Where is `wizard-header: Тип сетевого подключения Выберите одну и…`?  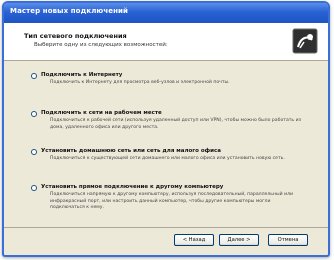 wizard-header: Тип сетевого подключения Выберите одну и… is located at coordinates (166, 42).